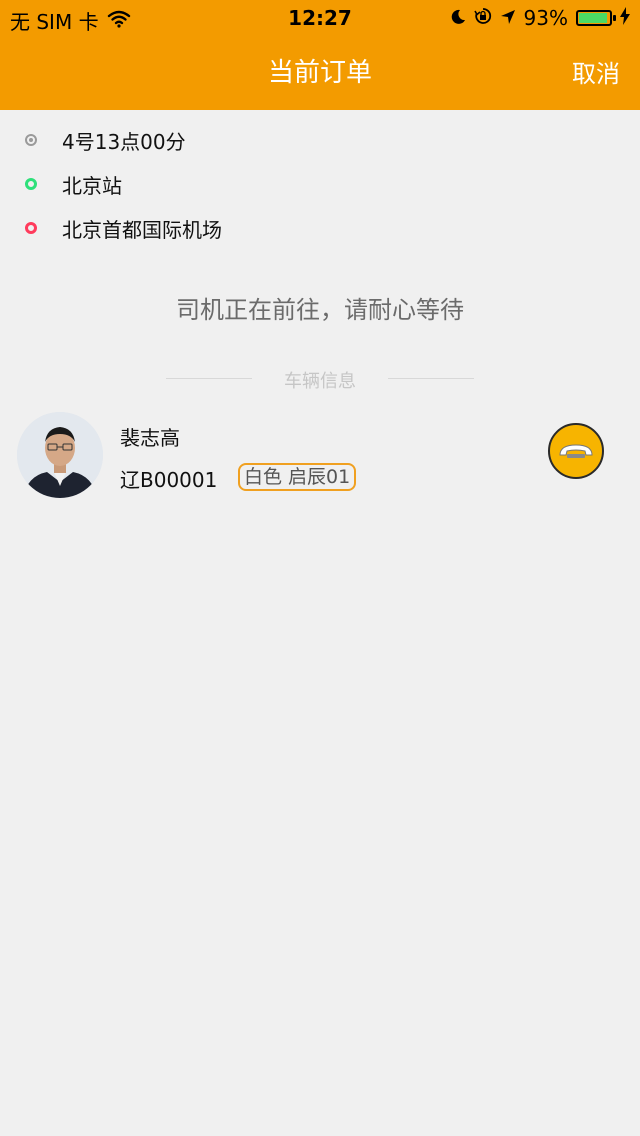 The height and width of the screenshot is (1136, 640). I want to click on battery-fill, so click(593, 18).